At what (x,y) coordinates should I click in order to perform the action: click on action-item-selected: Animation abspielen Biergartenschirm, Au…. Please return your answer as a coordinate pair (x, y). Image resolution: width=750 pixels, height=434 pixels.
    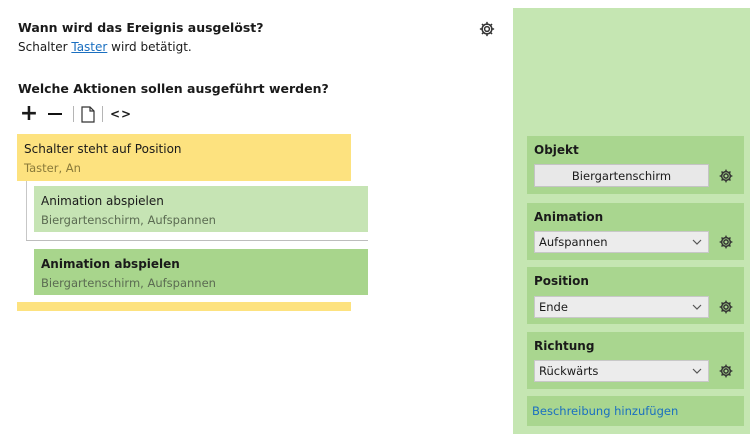
    Looking at the image, I should click on (201, 272).